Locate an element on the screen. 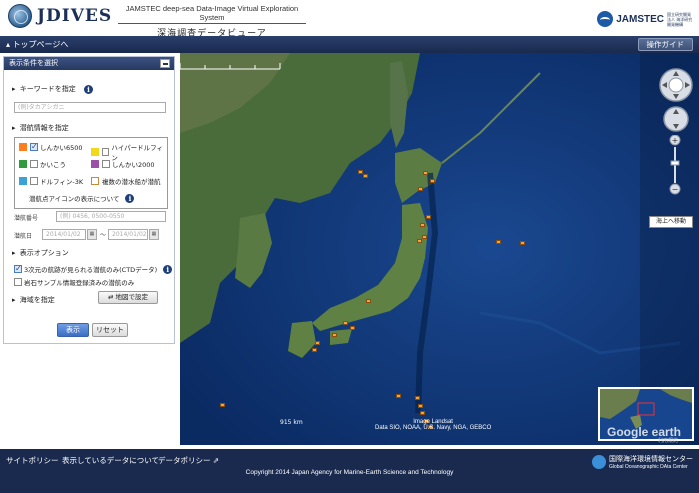 The image size is (699, 493). data-policy-link: データポリシー ⇗ is located at coordinates (188, 460).